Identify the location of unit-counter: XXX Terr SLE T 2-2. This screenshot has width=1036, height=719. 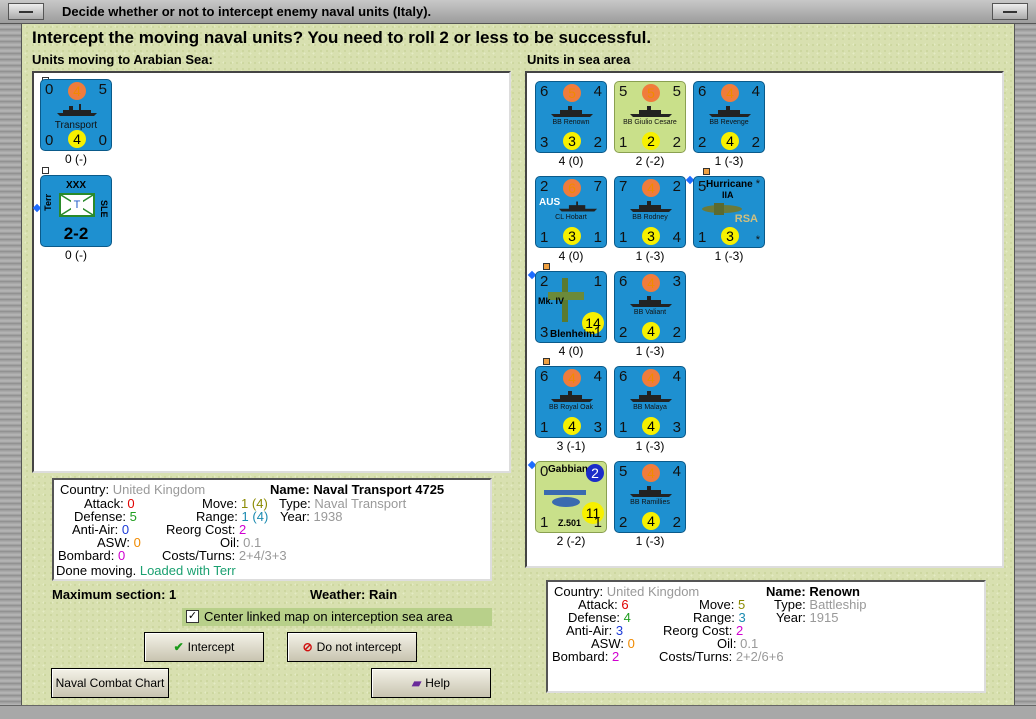
(76, 211).